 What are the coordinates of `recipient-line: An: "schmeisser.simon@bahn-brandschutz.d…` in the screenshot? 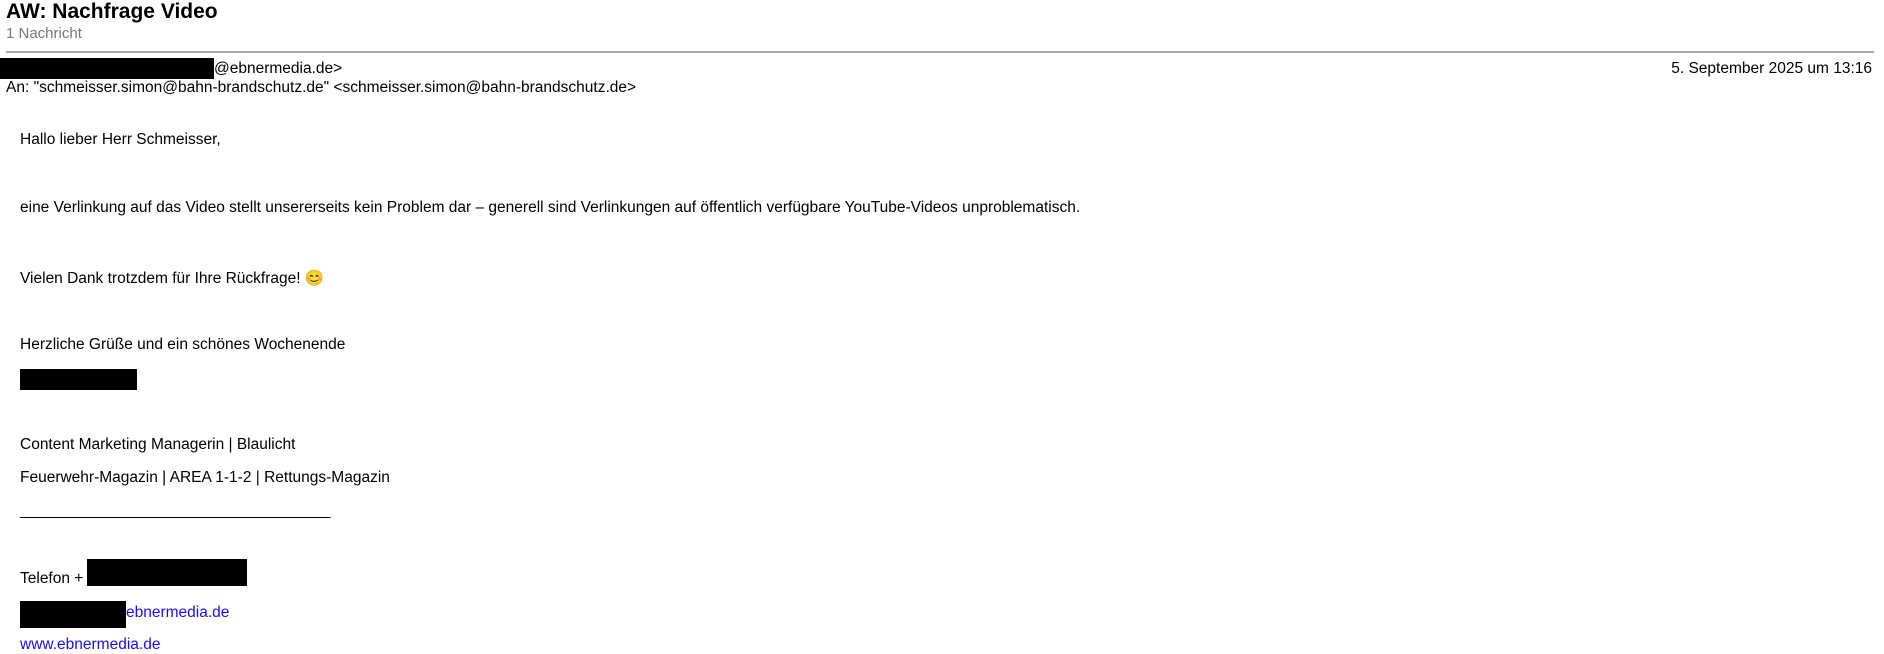 It's located at (321, 87).